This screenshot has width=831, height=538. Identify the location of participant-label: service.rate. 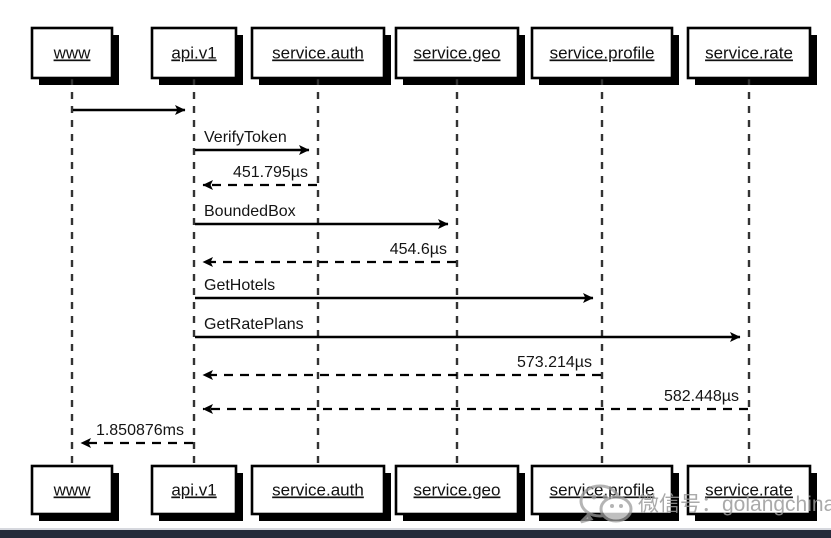
(749, 52).